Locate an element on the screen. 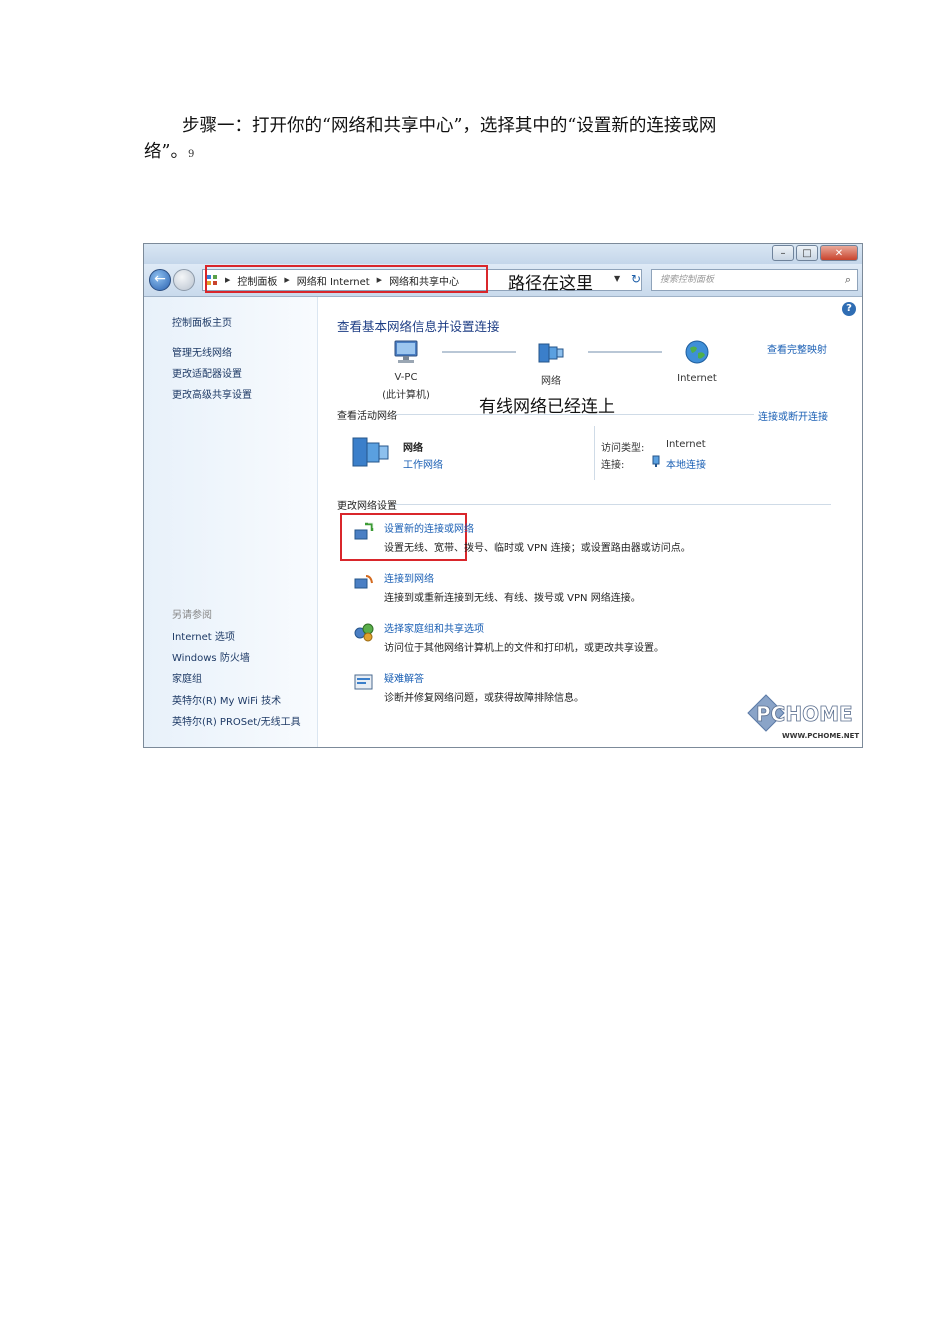  task-homegroup-desc: 访问位于其他网络计算机上的文件和打印机，或更改共享设置。 is located at coordinates (524, 648).